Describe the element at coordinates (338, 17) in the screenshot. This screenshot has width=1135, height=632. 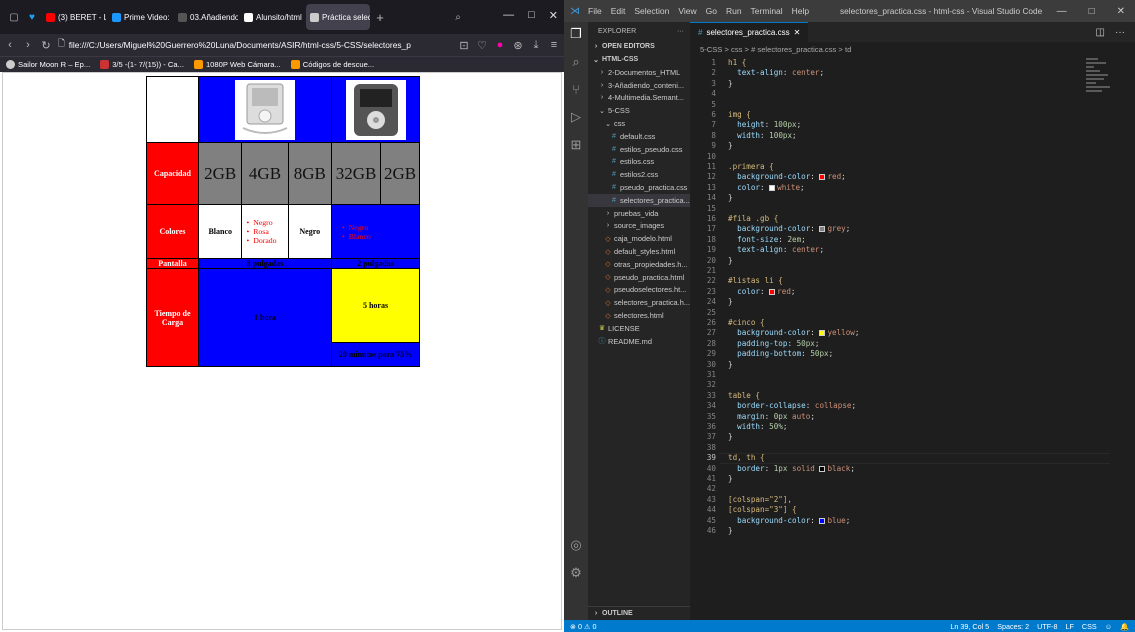
I see `browser-tab: Práctica selec✕` at that location.